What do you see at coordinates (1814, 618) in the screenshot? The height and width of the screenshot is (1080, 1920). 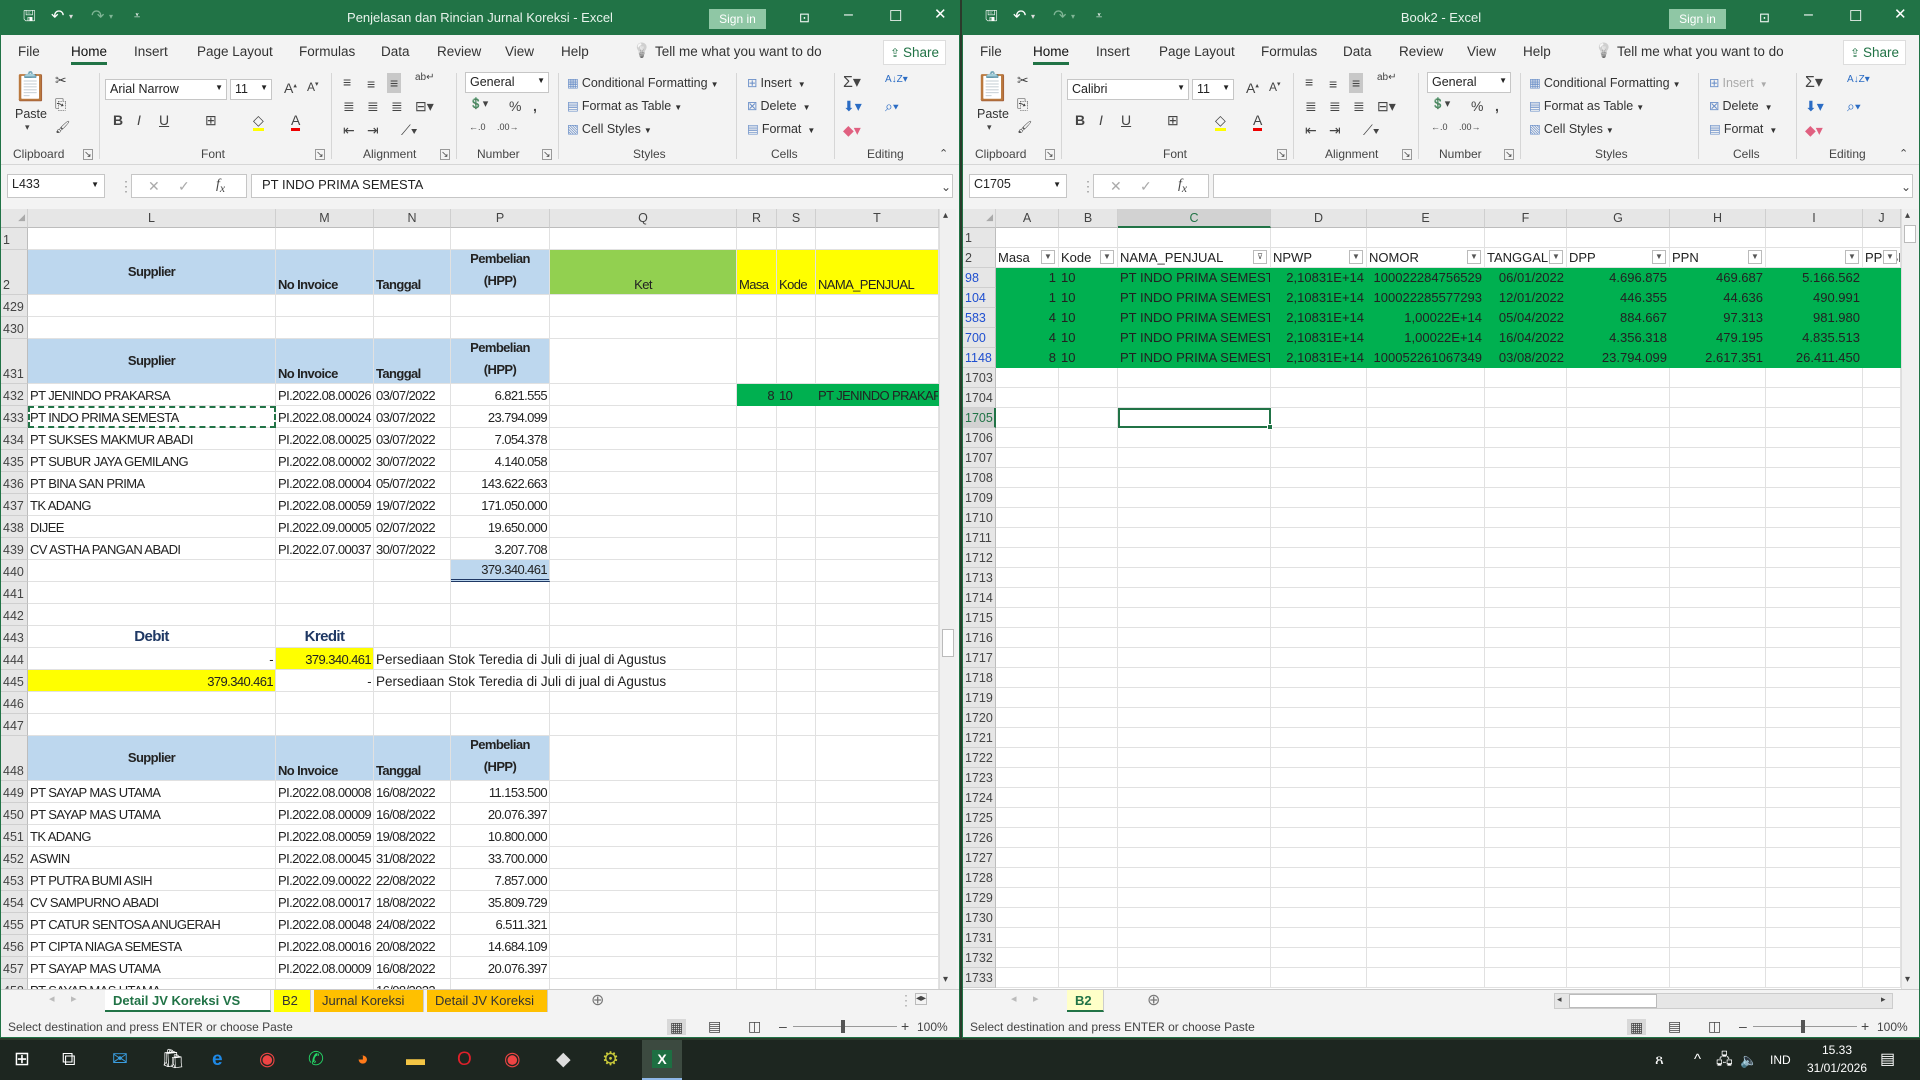 I see `cell-I1715` at bounding box center [1814, 618].